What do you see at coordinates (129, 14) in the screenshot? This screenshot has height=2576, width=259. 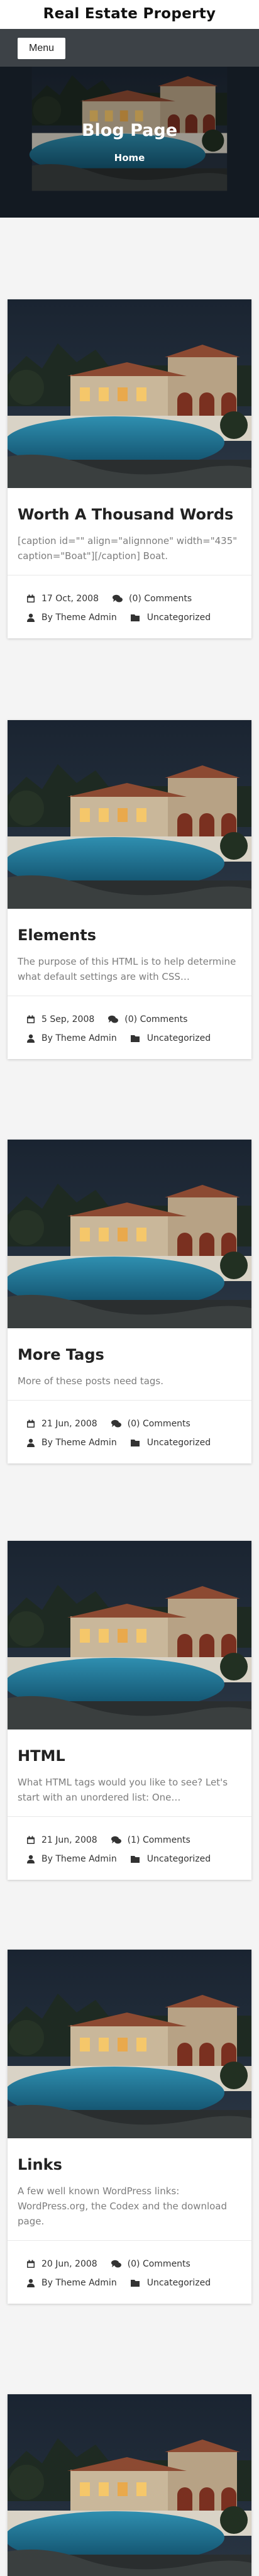 I see `site-title: Real Estate Property` at bounding box center [129, 14].